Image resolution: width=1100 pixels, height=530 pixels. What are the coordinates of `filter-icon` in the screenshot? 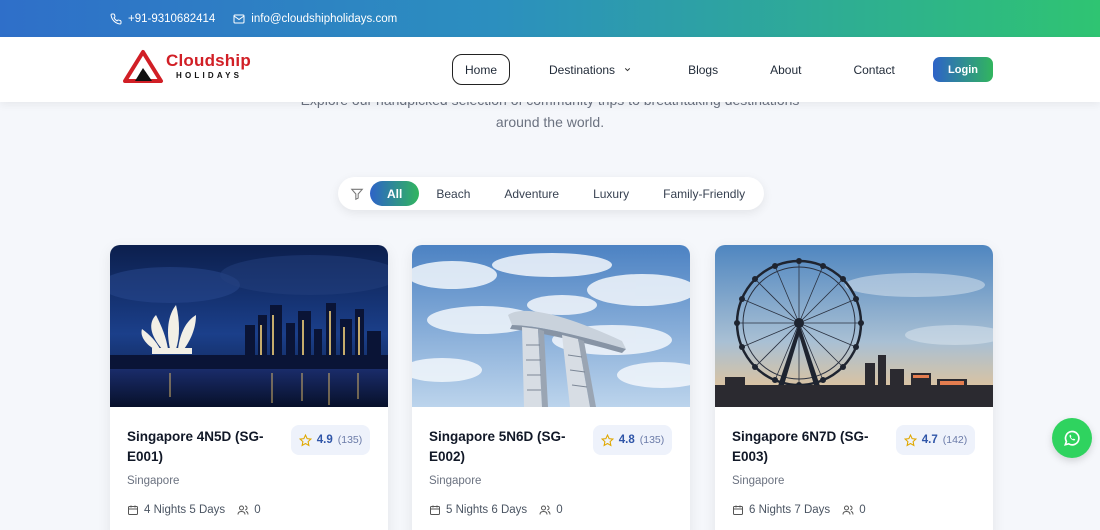 It's located at (357, 194).